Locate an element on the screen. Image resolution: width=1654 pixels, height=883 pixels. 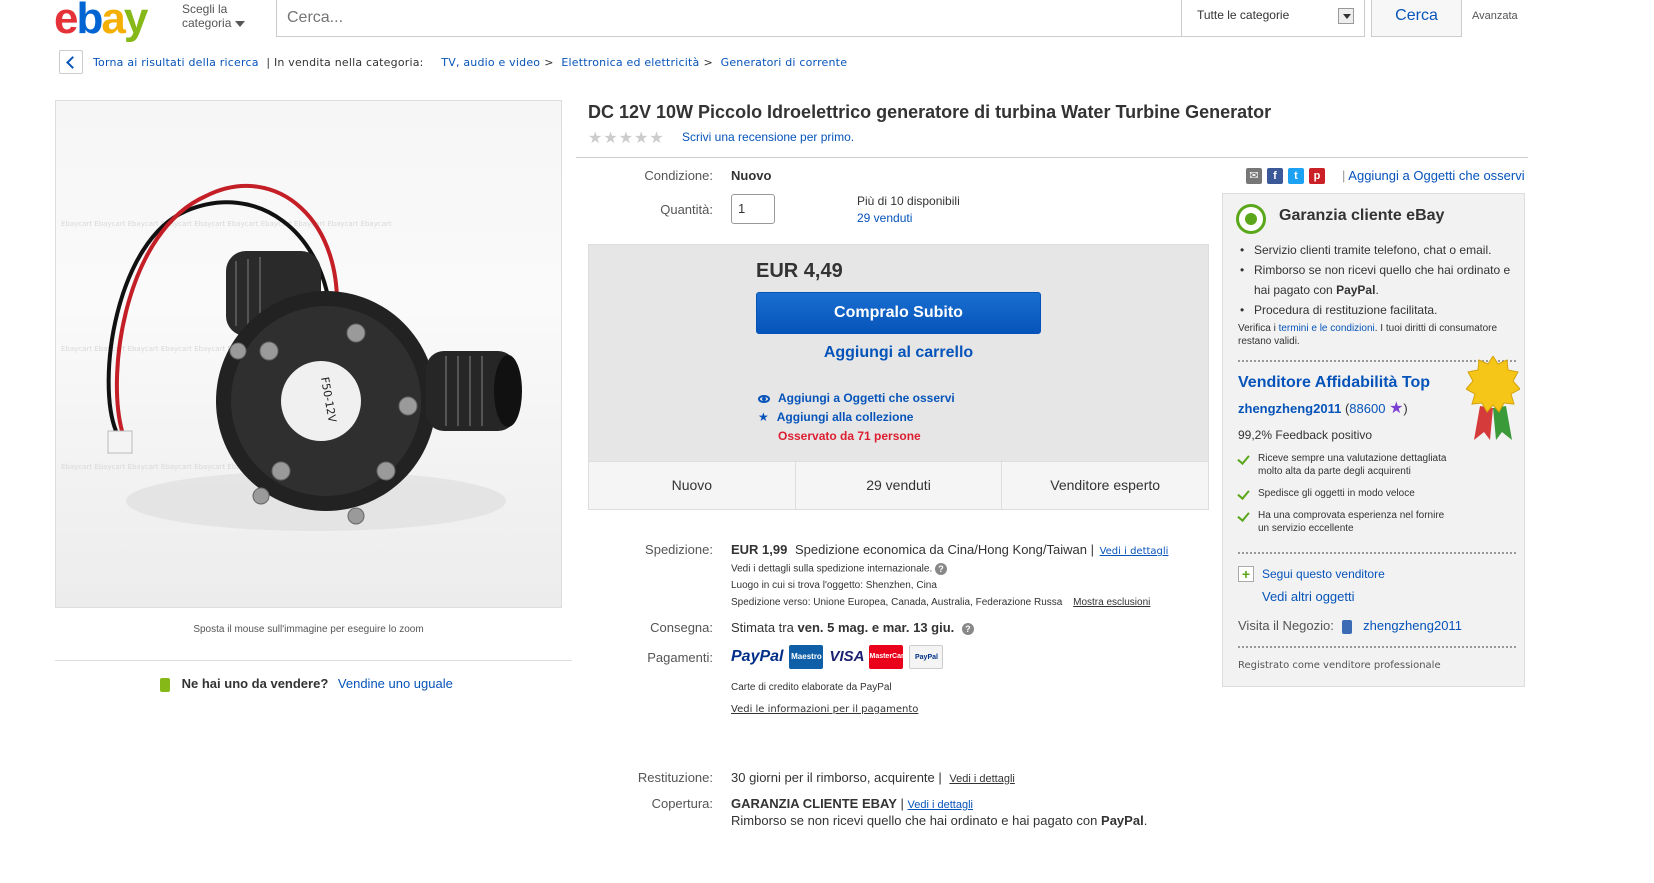
back-to-results-link: Torna ai risultati della ricerca is located at coordinates (176, 62).